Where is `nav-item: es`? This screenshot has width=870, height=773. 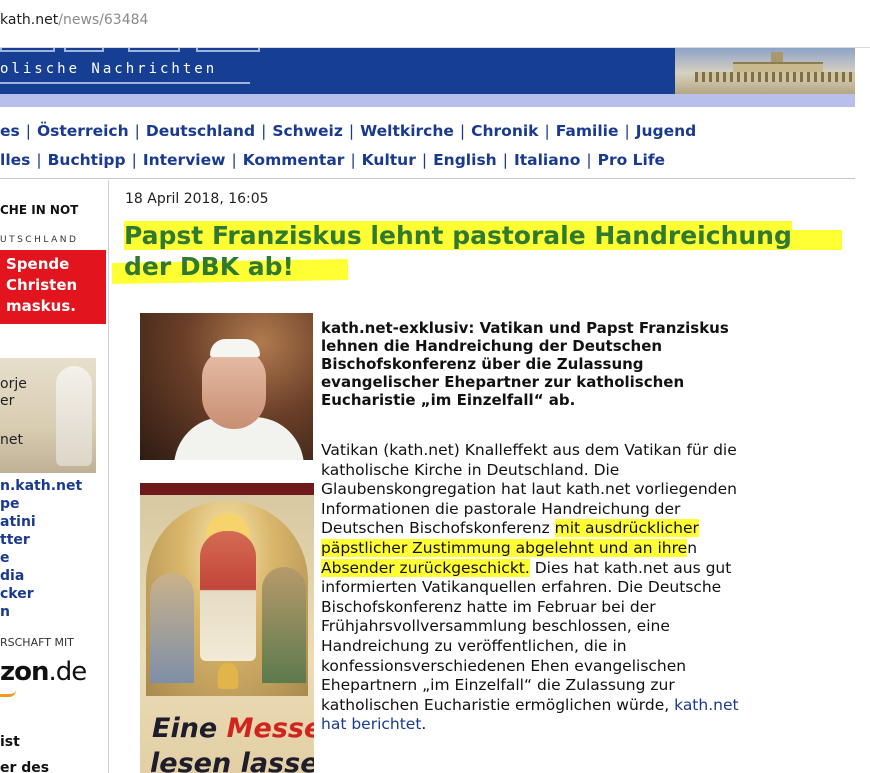
nav-item: es is located at coordinates (10, 131).